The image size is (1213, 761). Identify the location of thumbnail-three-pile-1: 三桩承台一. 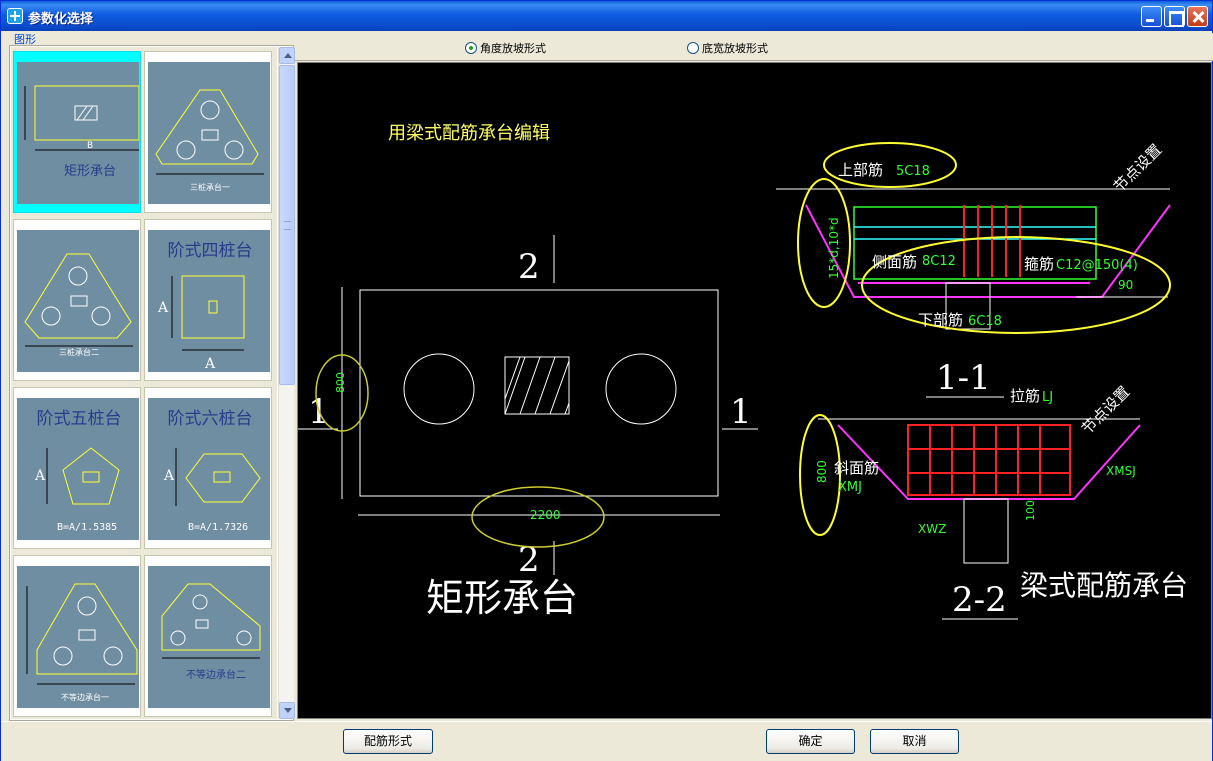
(208, 132).